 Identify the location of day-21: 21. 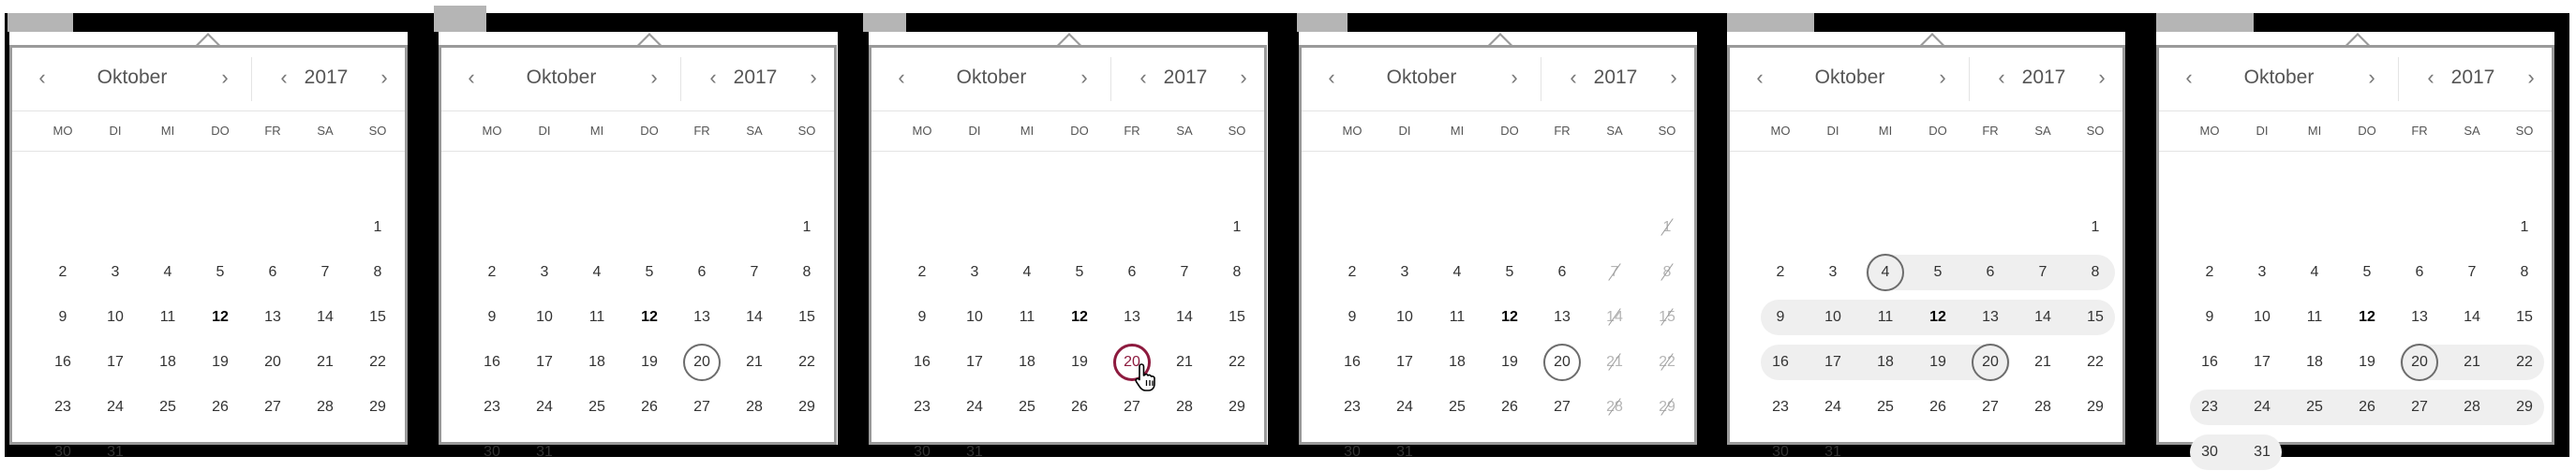
(754, 362).